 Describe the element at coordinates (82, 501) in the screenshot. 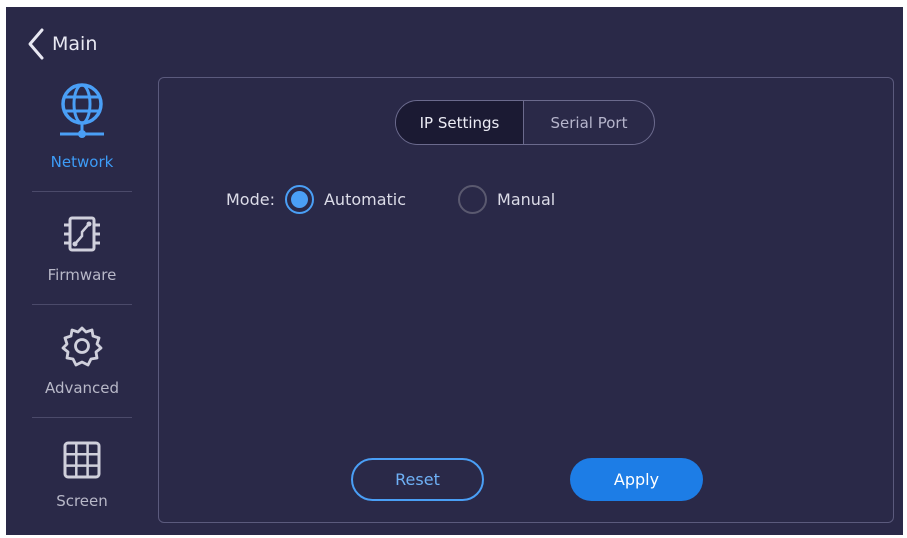

I see `sidebar-item-label: Screen` at that location.